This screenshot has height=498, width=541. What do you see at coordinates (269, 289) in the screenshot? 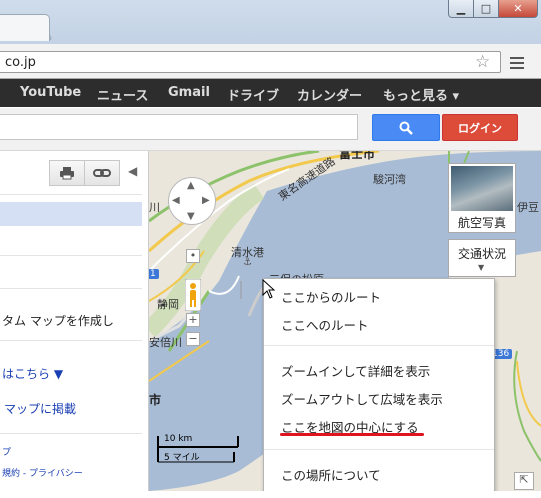
I see `mouse-cursor-icon` at bounding box center [269, 289].